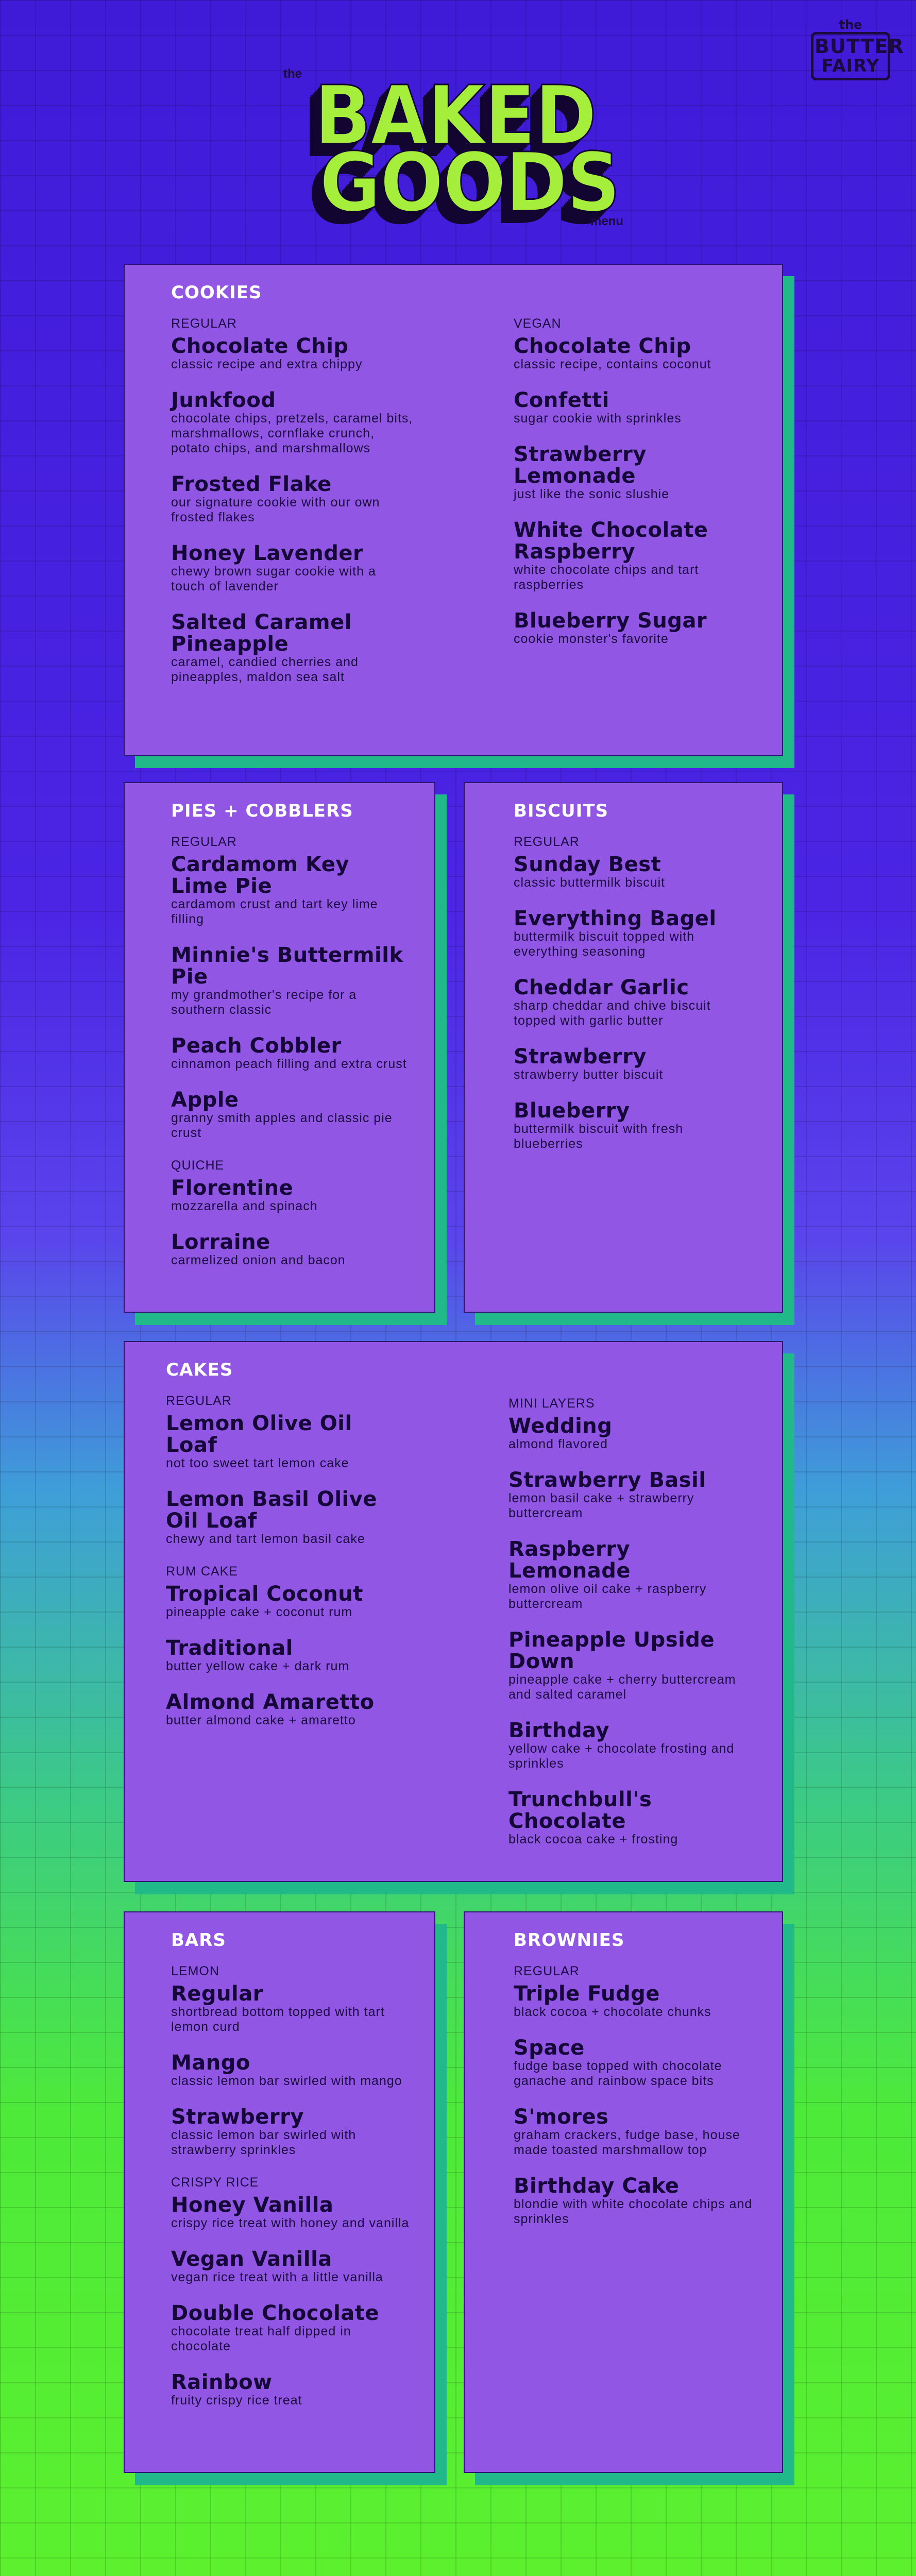 The width and height of the screenshot is (916, 2576). Describe the element at coordinates (590, 882) in the screenshot. I see `menu-item-description: classic buttermilk biscuit` at that location.